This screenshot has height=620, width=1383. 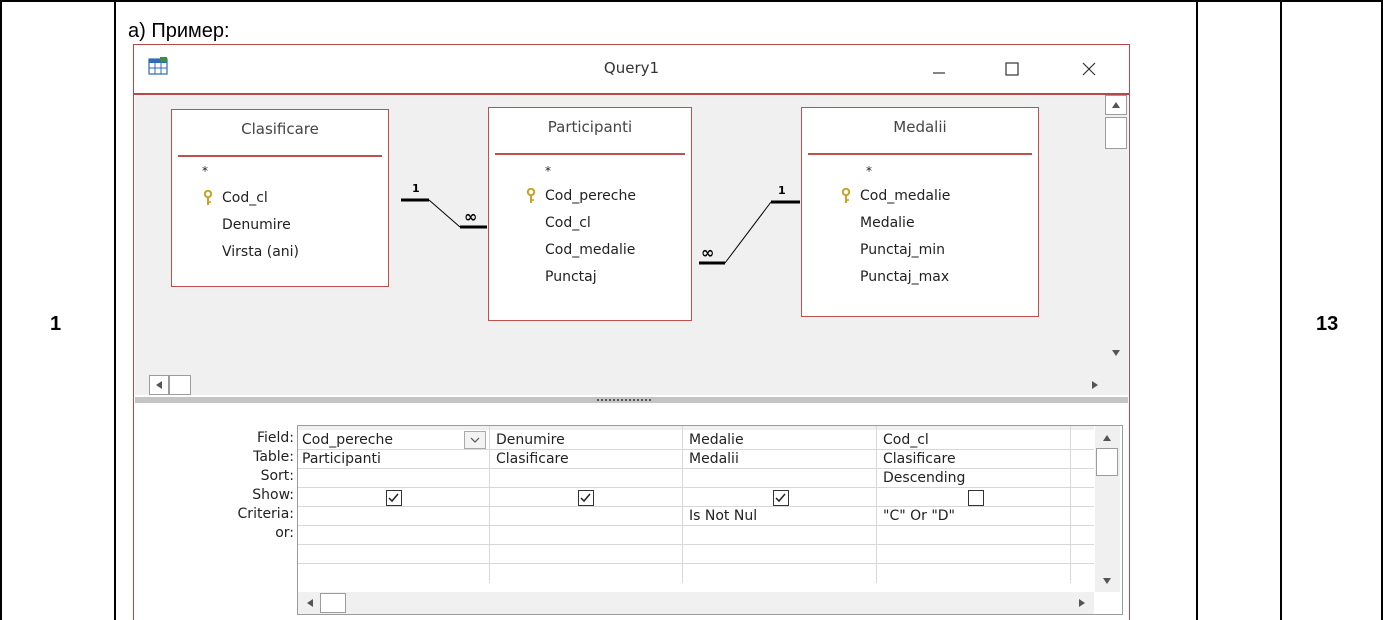 What do you see at coordinates (723, 516) in the screenshot?
I see `cell-criteria: Is Not Nul` at bounding box center [723, 516].